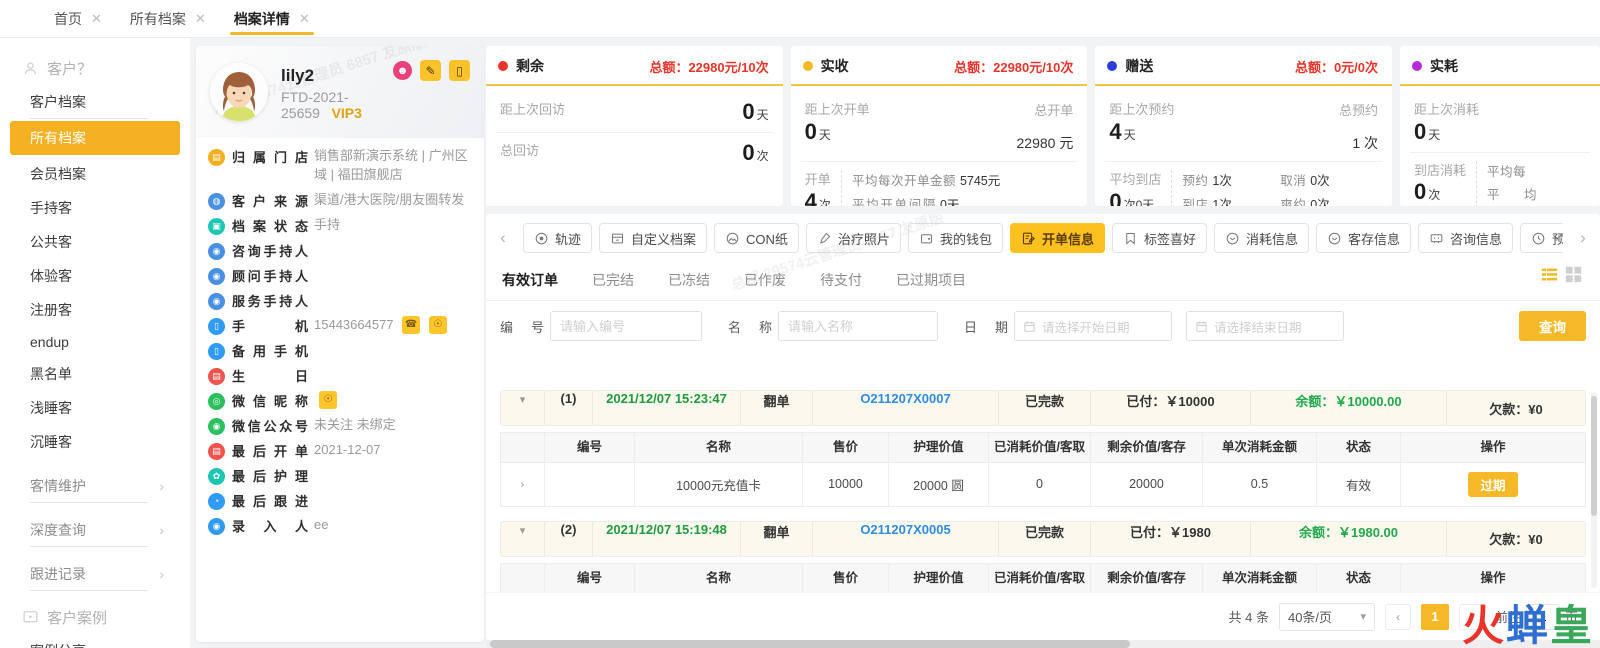  Describe the element at coordinates (1397, 616) in the screenshot. I see `prev-page-button: ‹` at that location.